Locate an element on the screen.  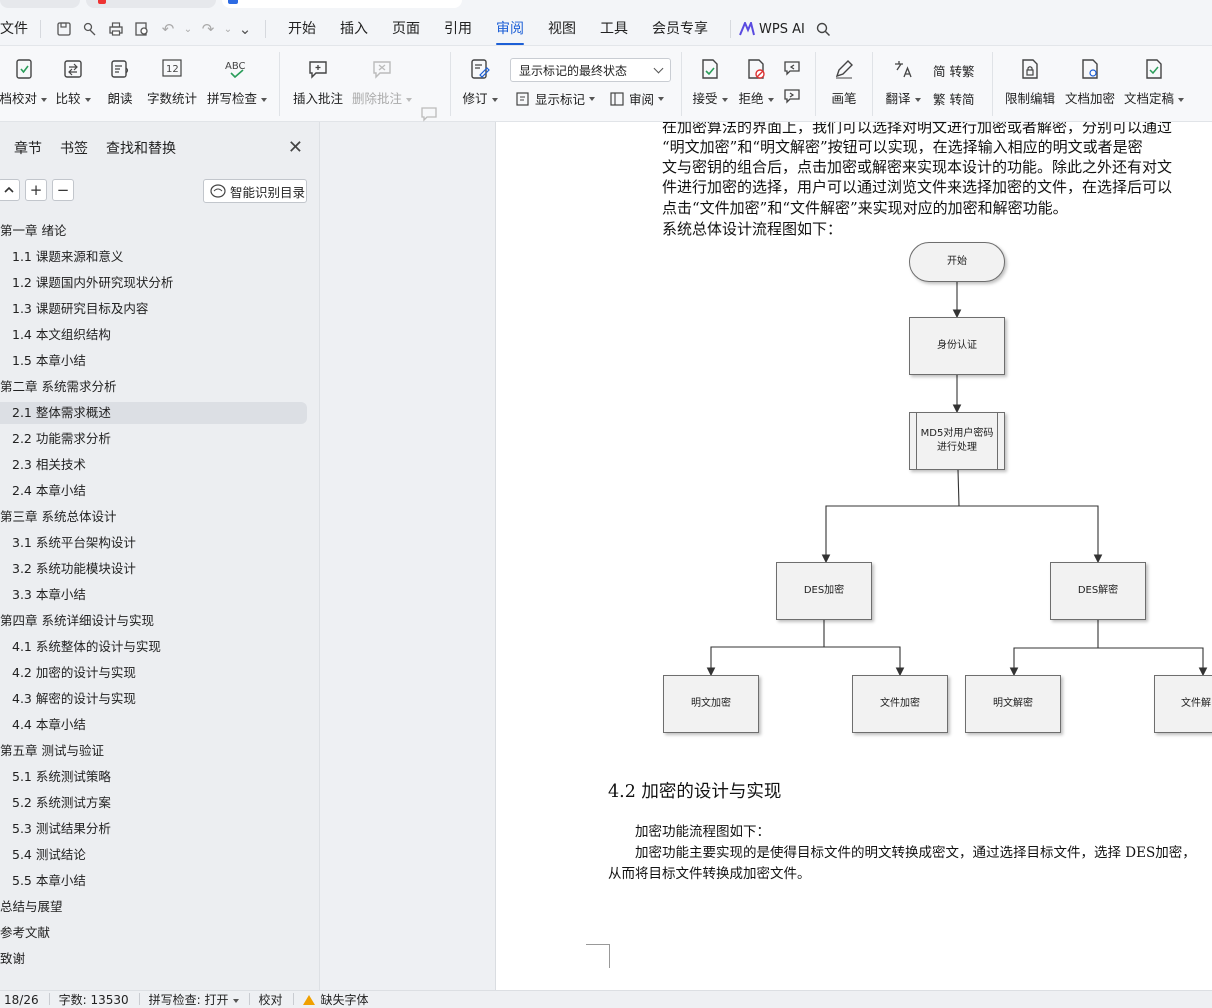
prev-comment-icon is located at coordinates (429, 114).